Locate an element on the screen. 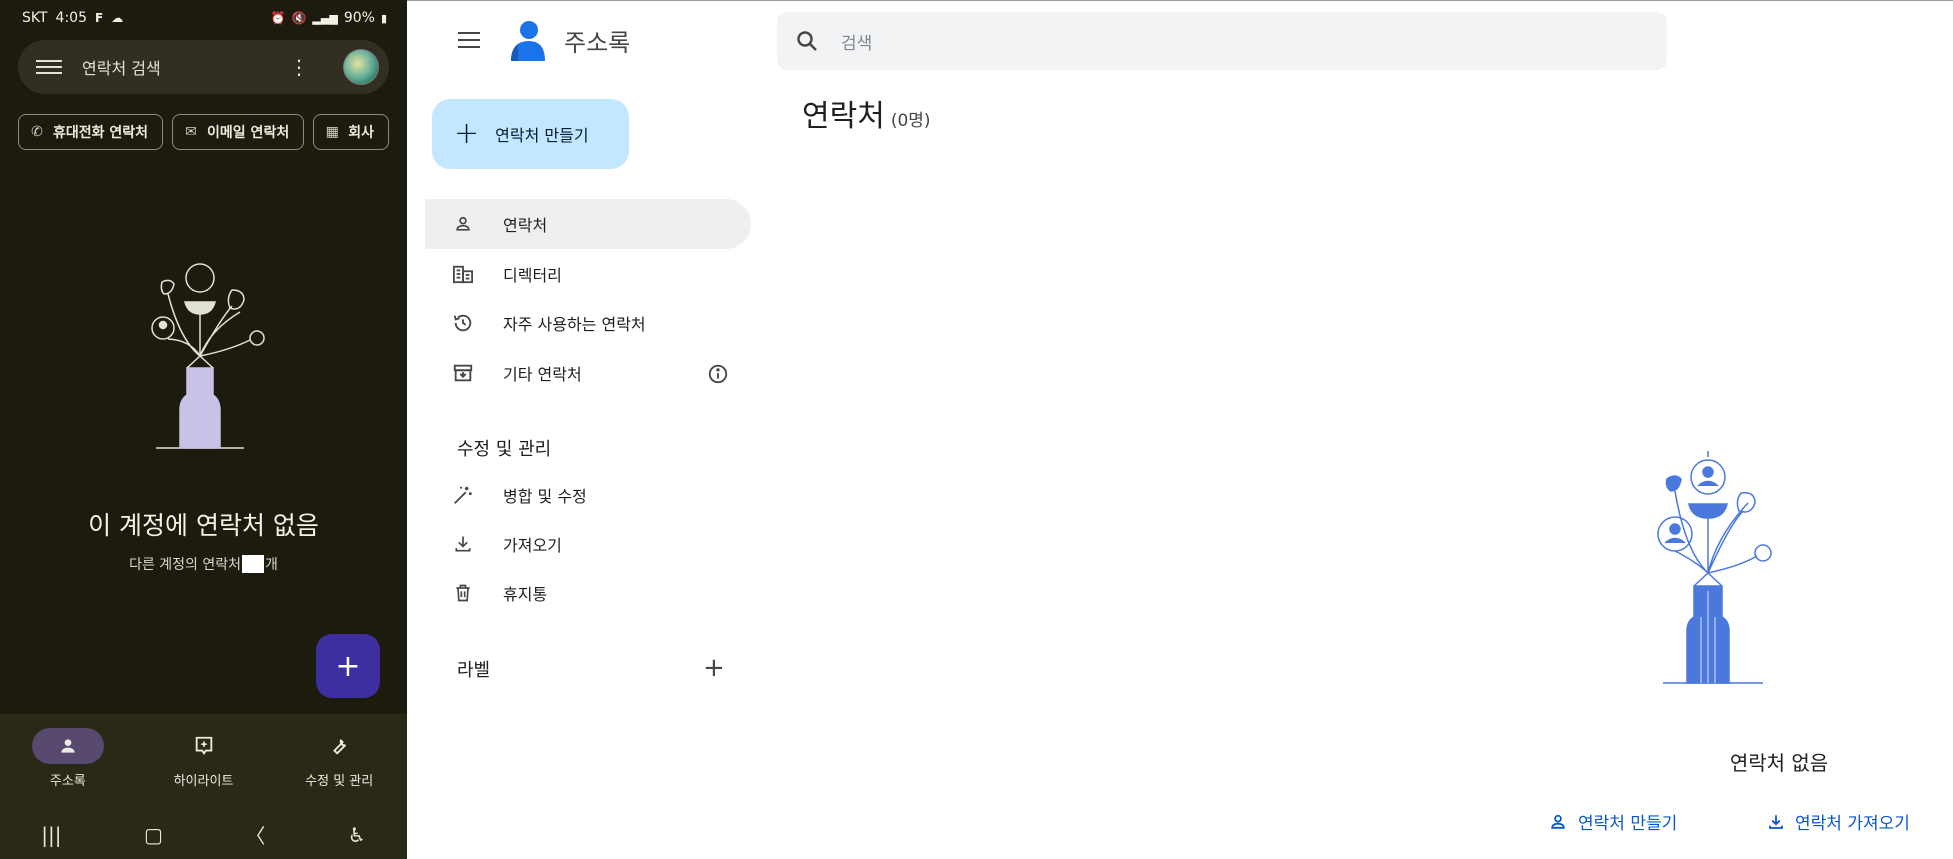  building-icon: ▦ is located at coordinates (332, 132).